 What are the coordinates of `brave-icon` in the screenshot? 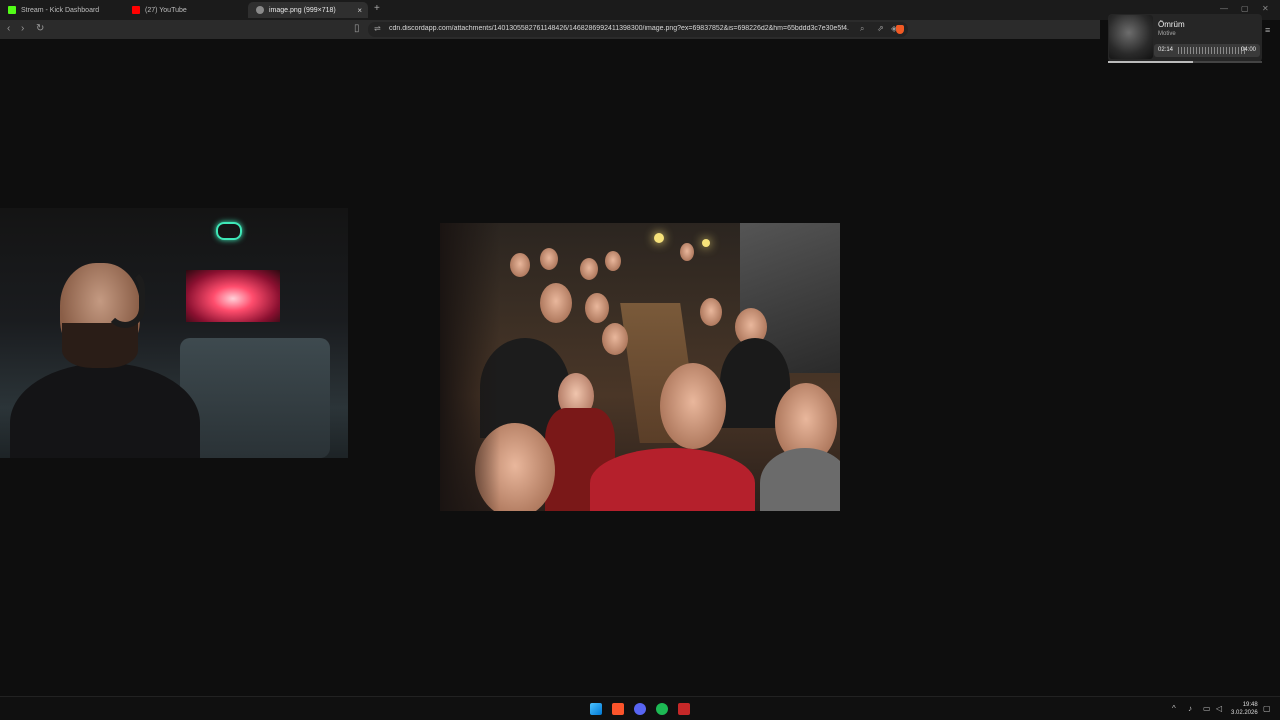 It's located at (618, 709).